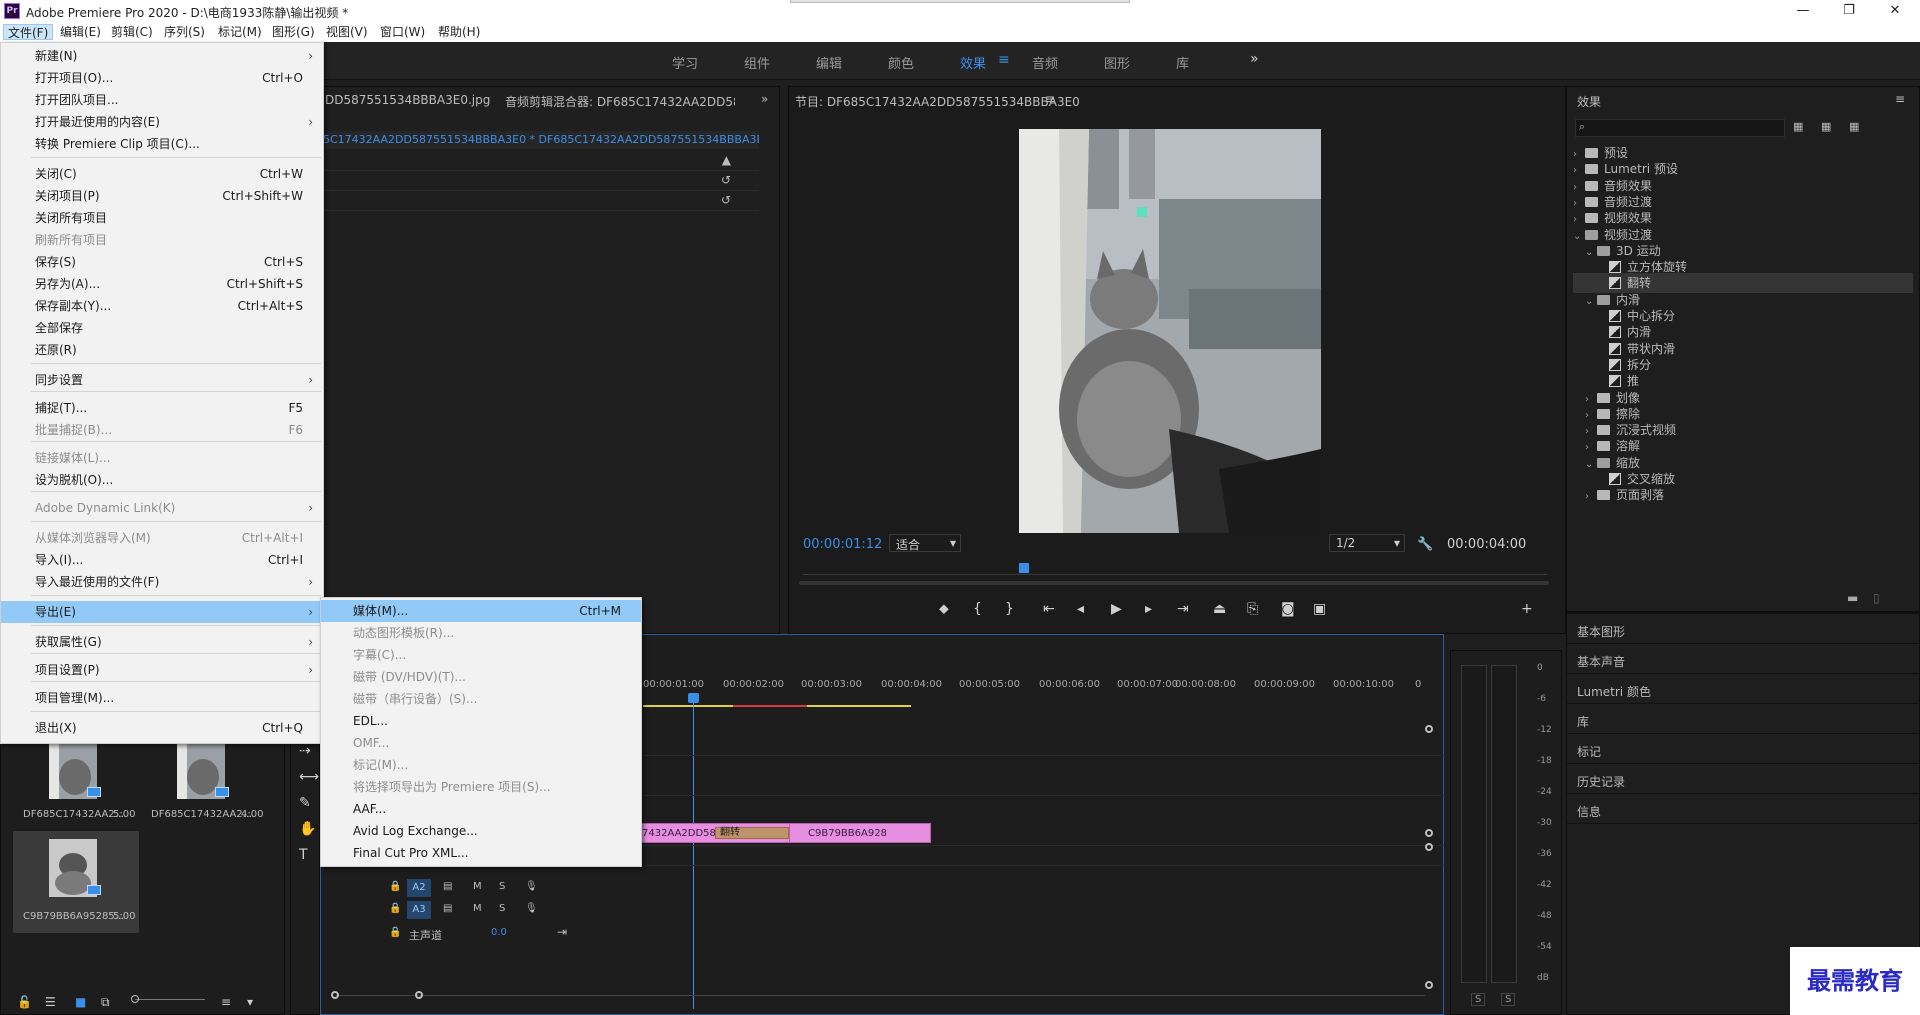  What do you see at coordinates (407, 100) in the screenshot?
I see `source-tab: DD587551534BBBA3E0.jpg` at bounding box center [407, 100].